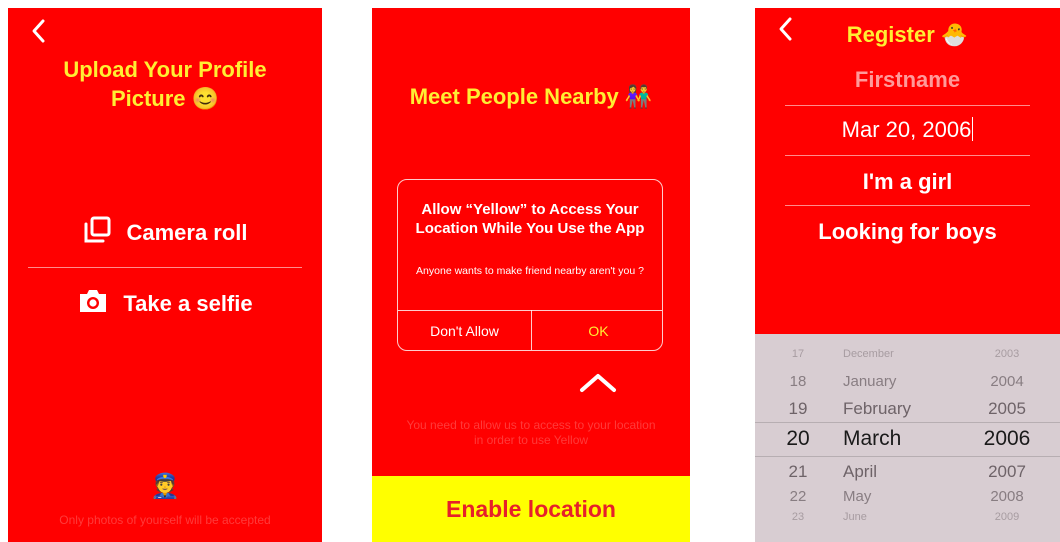 This screenshot has height=542, width=1060. What do you see at coordinates (898, 517) in the screenshot?
I see `picker-month: June` at bounding box center [898, 517].